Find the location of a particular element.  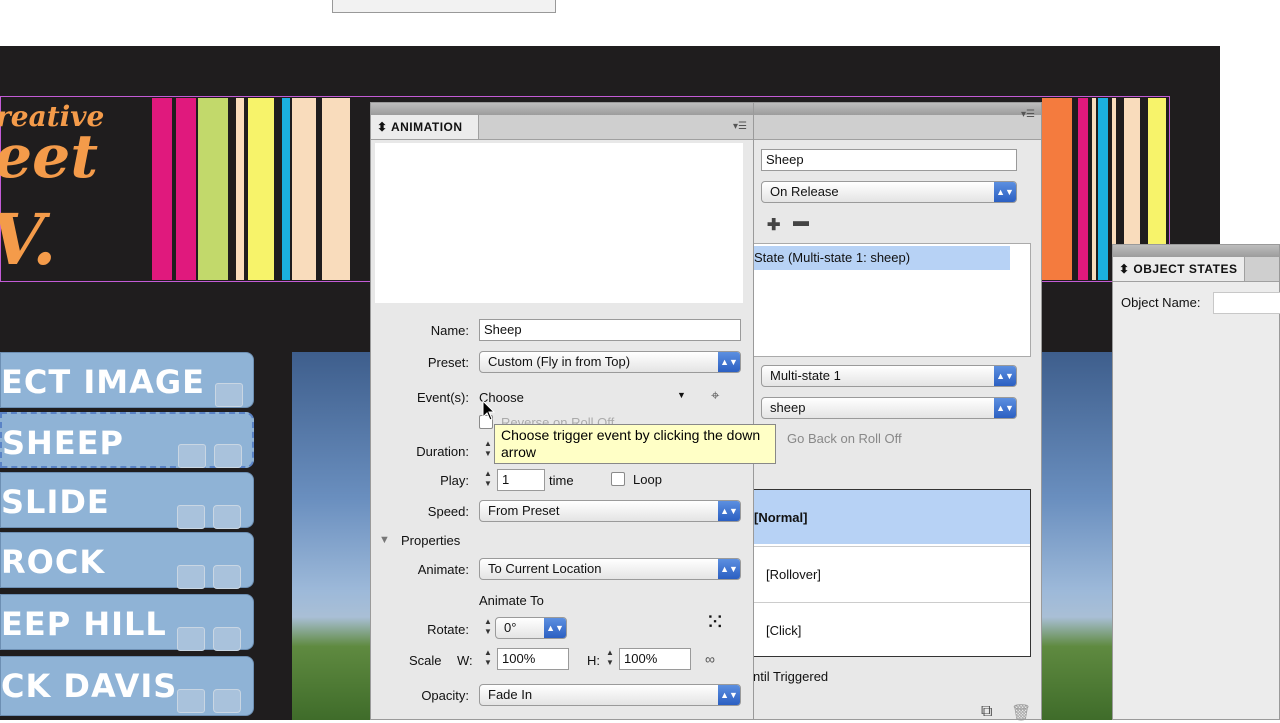

width-label: W: is located at coordinates (465, 660).